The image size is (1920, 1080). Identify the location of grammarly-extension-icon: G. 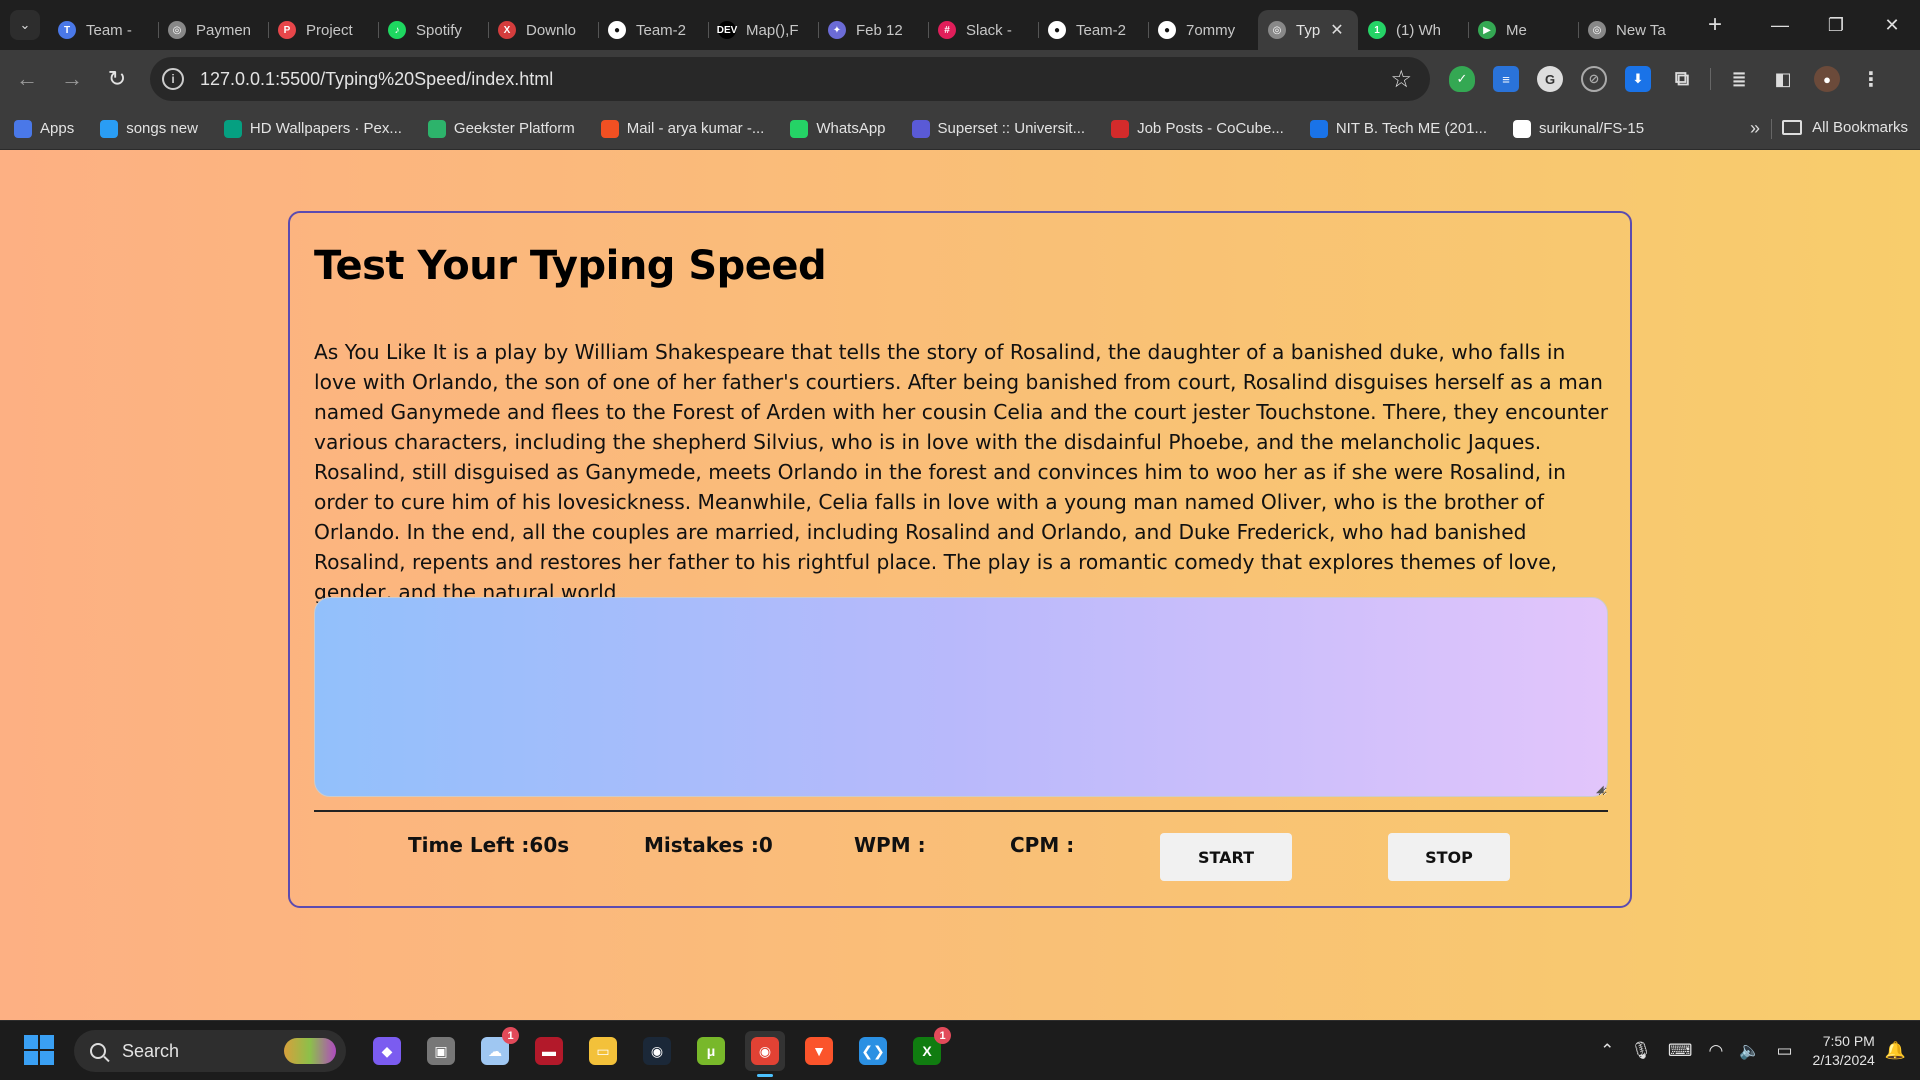
(1550, 79).